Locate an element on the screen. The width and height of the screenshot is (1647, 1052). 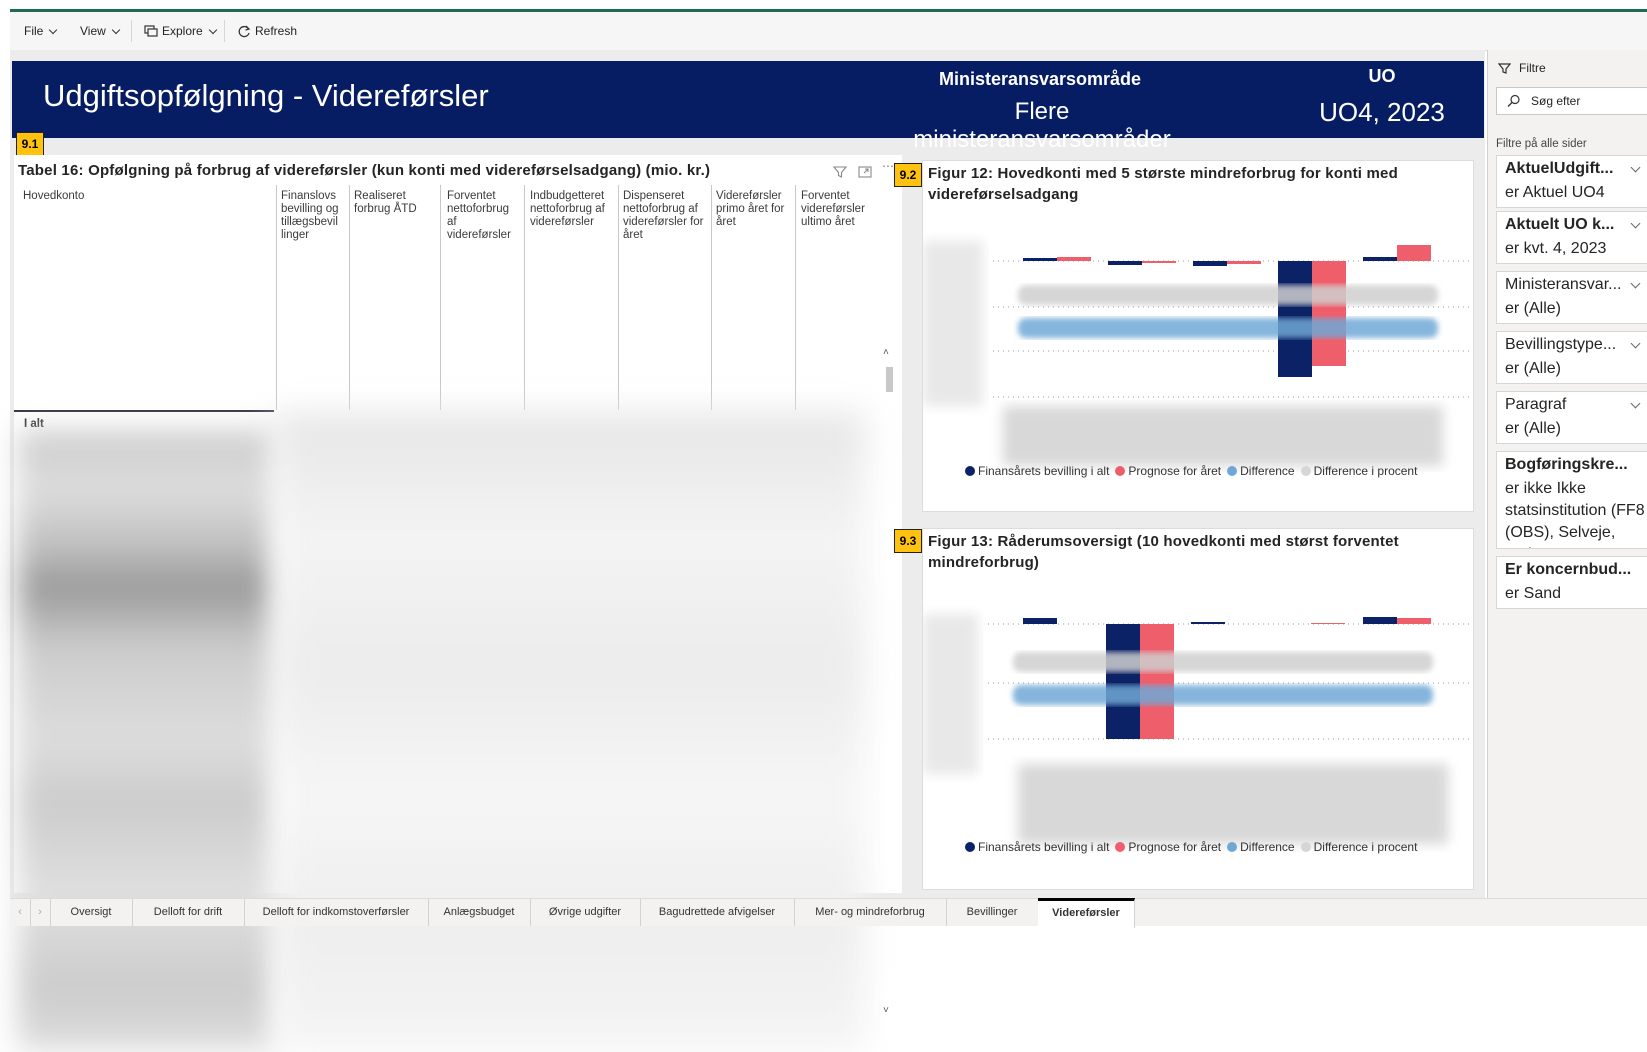
uo-label: UO is located at coordinates (1382, 76).